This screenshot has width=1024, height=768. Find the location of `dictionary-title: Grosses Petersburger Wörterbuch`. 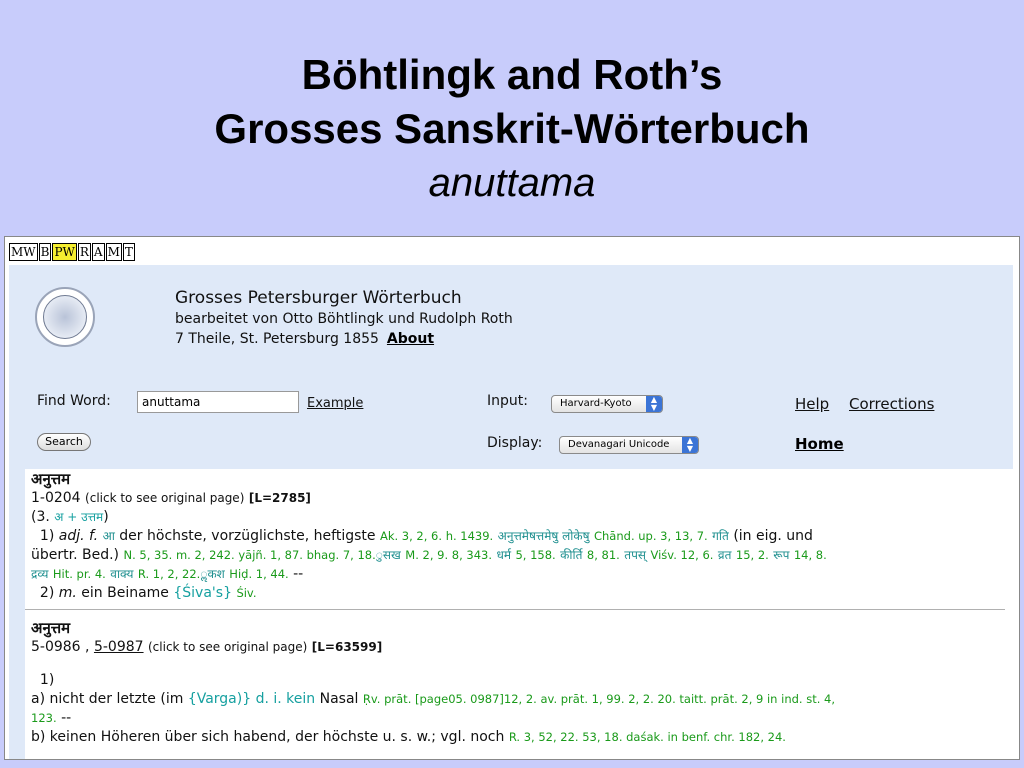

dictionary-title: Grosses Petersburger Wörterbuch is located at coordinates (318, 298).